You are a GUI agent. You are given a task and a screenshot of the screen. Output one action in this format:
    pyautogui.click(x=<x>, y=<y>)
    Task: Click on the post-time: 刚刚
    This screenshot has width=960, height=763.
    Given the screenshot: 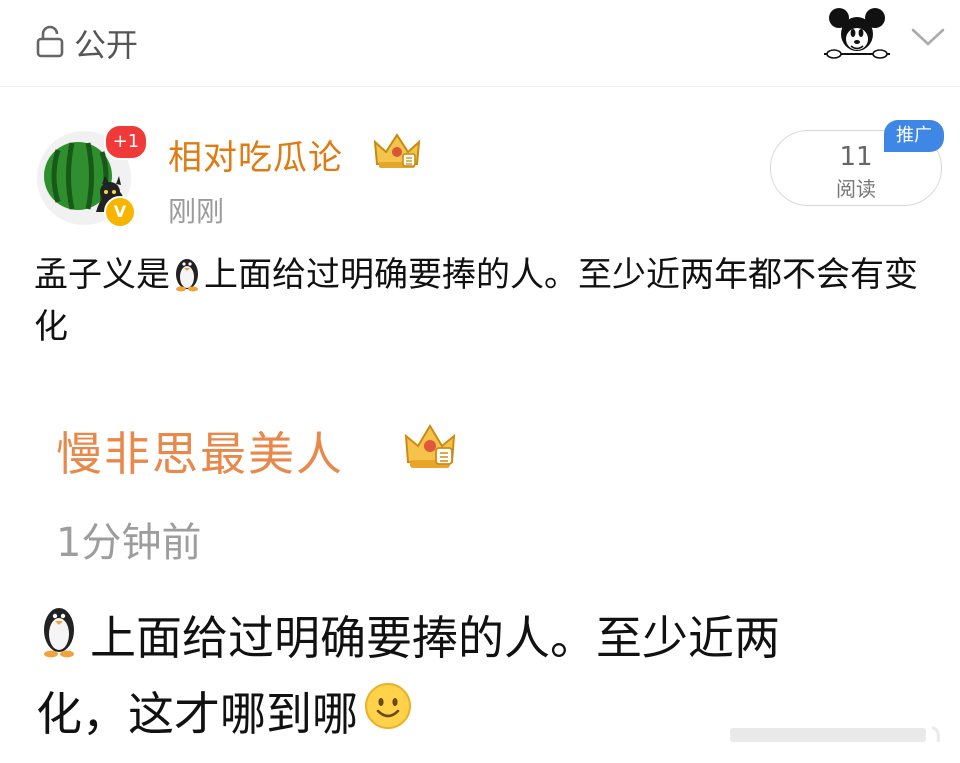 What is the action you would take?
    pyautogui.click(x=196, y=211)
    